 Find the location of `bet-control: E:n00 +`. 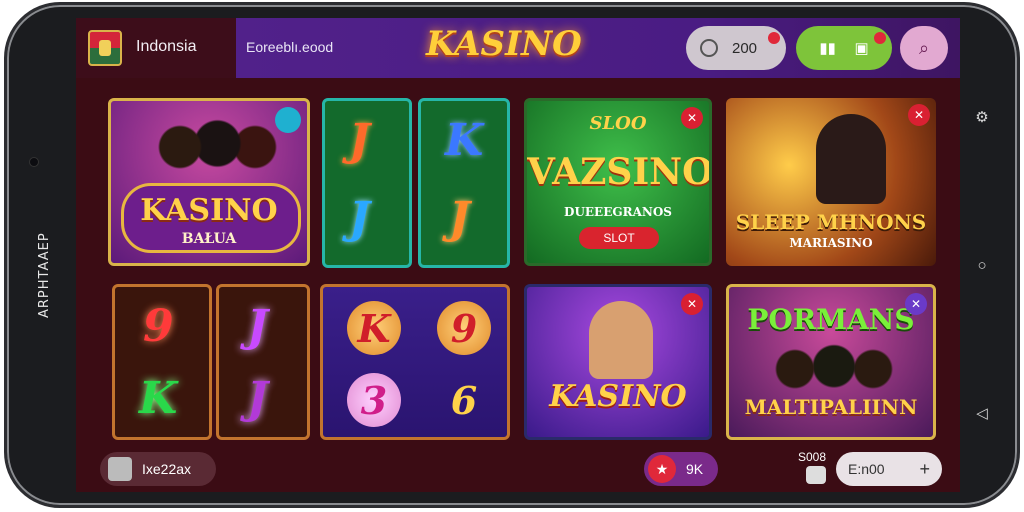

bet-control: E:n00 + is located at coordinates (889, 469).